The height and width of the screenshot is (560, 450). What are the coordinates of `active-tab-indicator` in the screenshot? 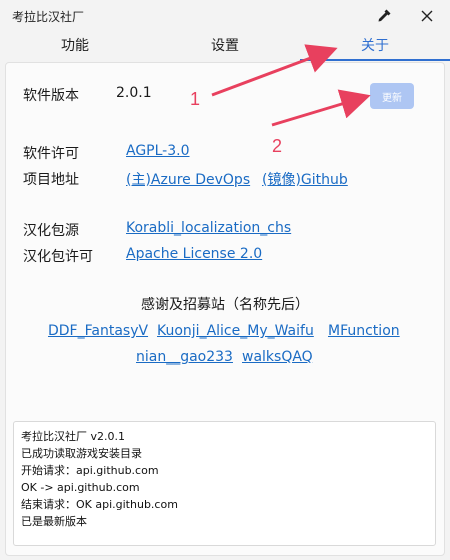 It's located at (375, 60).